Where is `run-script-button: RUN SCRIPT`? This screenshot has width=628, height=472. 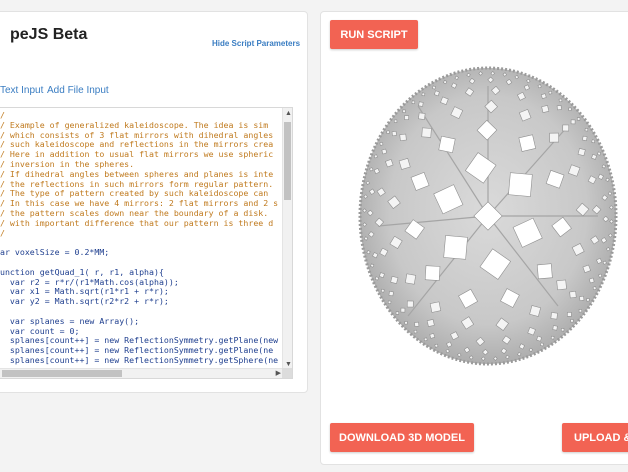 run-script-button: RUN SCRIPT is located at coordinates (374, 34).